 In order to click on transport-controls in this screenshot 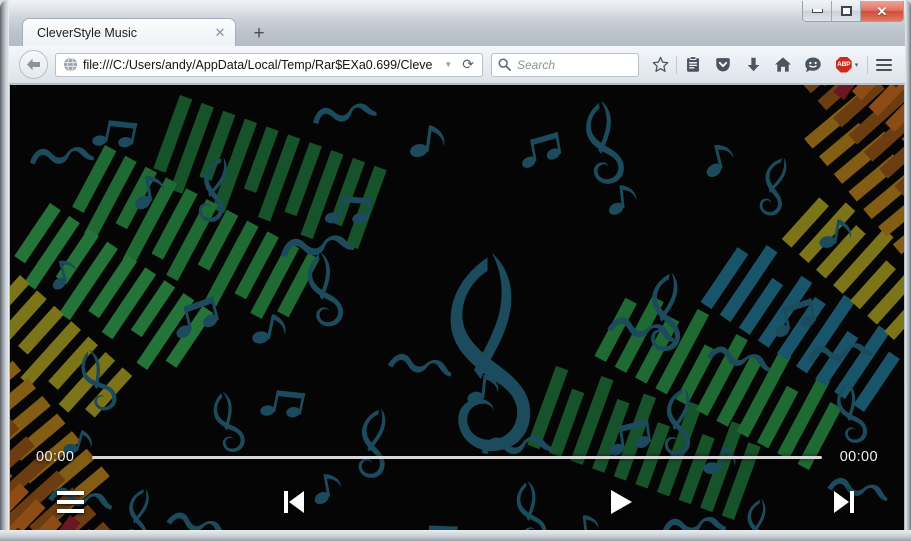, I will do `click(457, 502)`.